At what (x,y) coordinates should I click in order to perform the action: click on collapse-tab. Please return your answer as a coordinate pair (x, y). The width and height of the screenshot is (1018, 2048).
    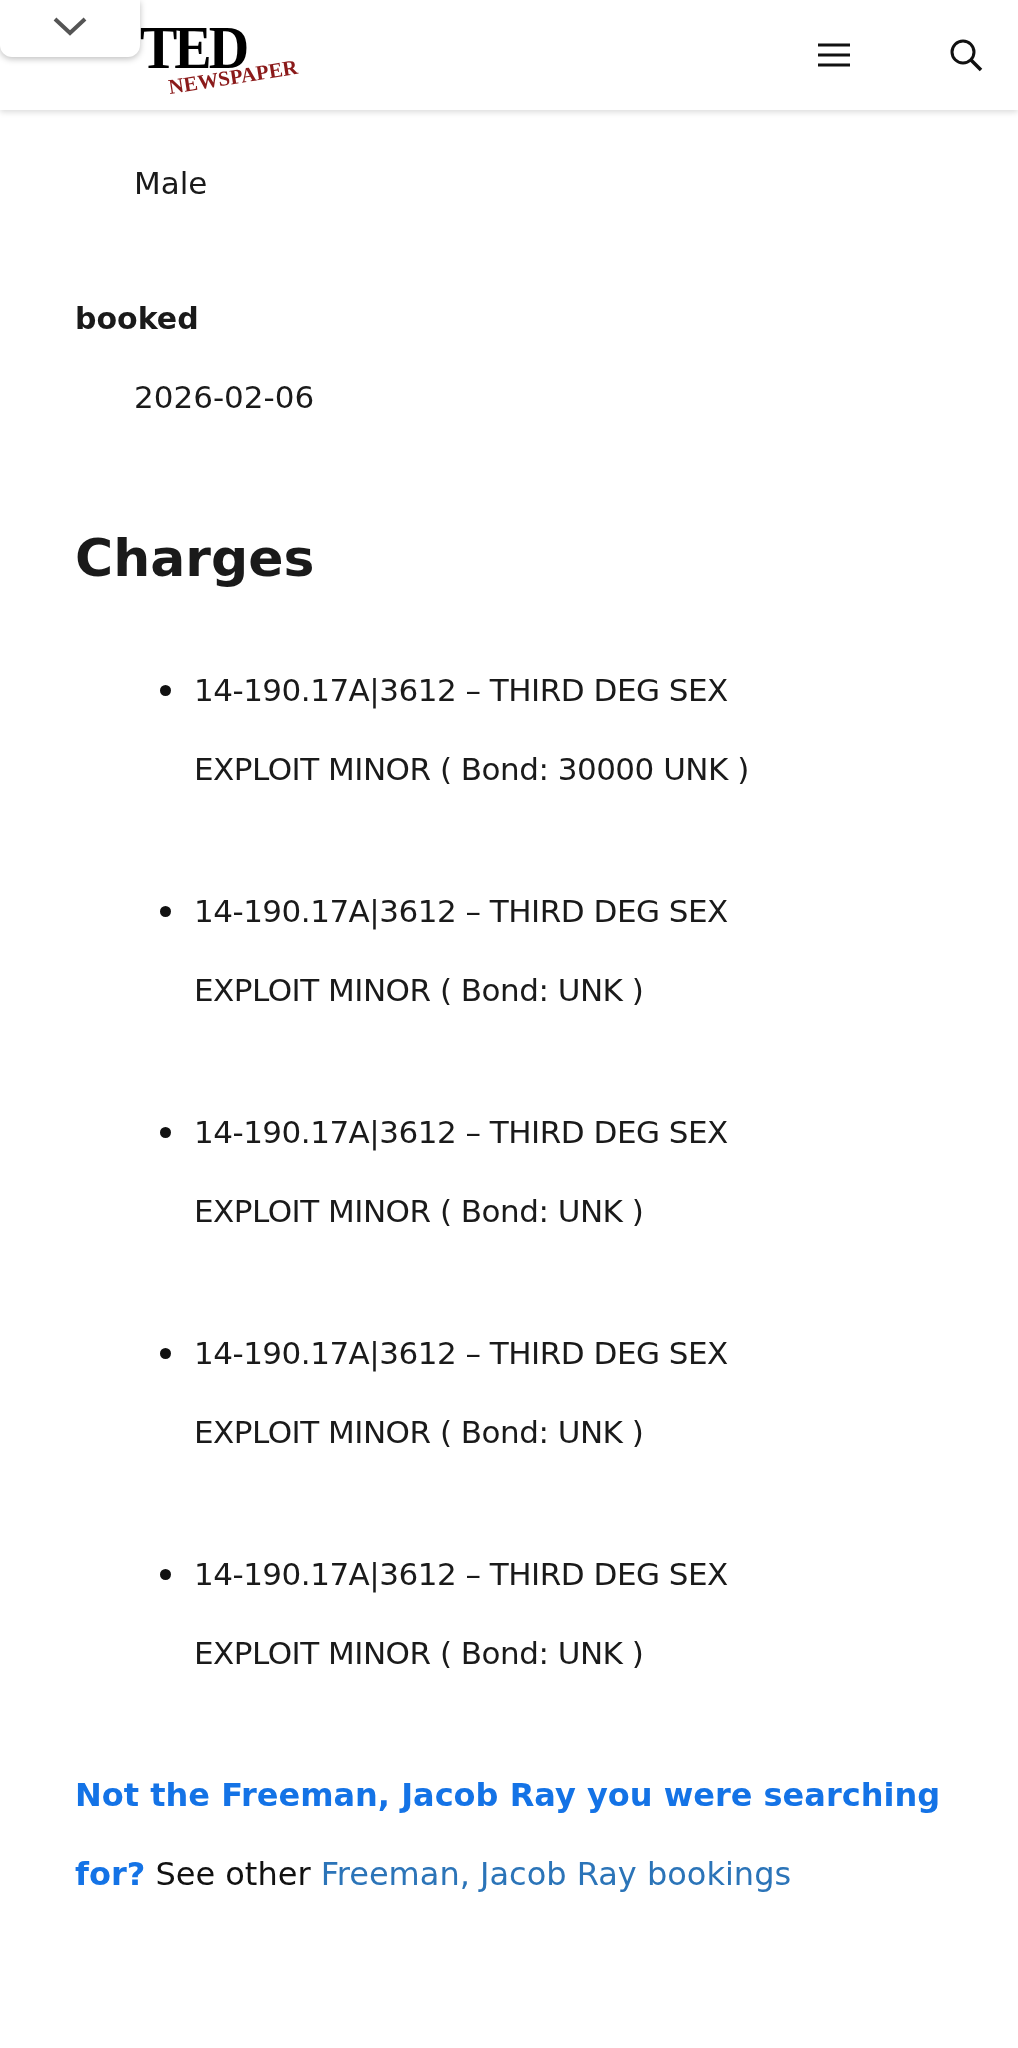
    Looking at the image, I should click on (70, 28).